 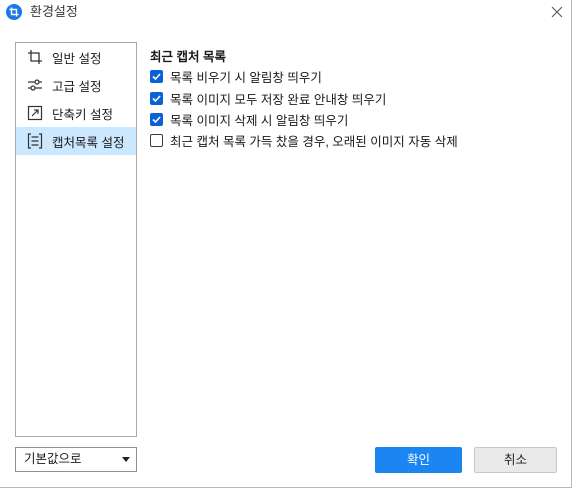 What do you see at coordinates (35, 85) in the screenshot?
I see `sliders-icon` at bounding box center [35, 85].